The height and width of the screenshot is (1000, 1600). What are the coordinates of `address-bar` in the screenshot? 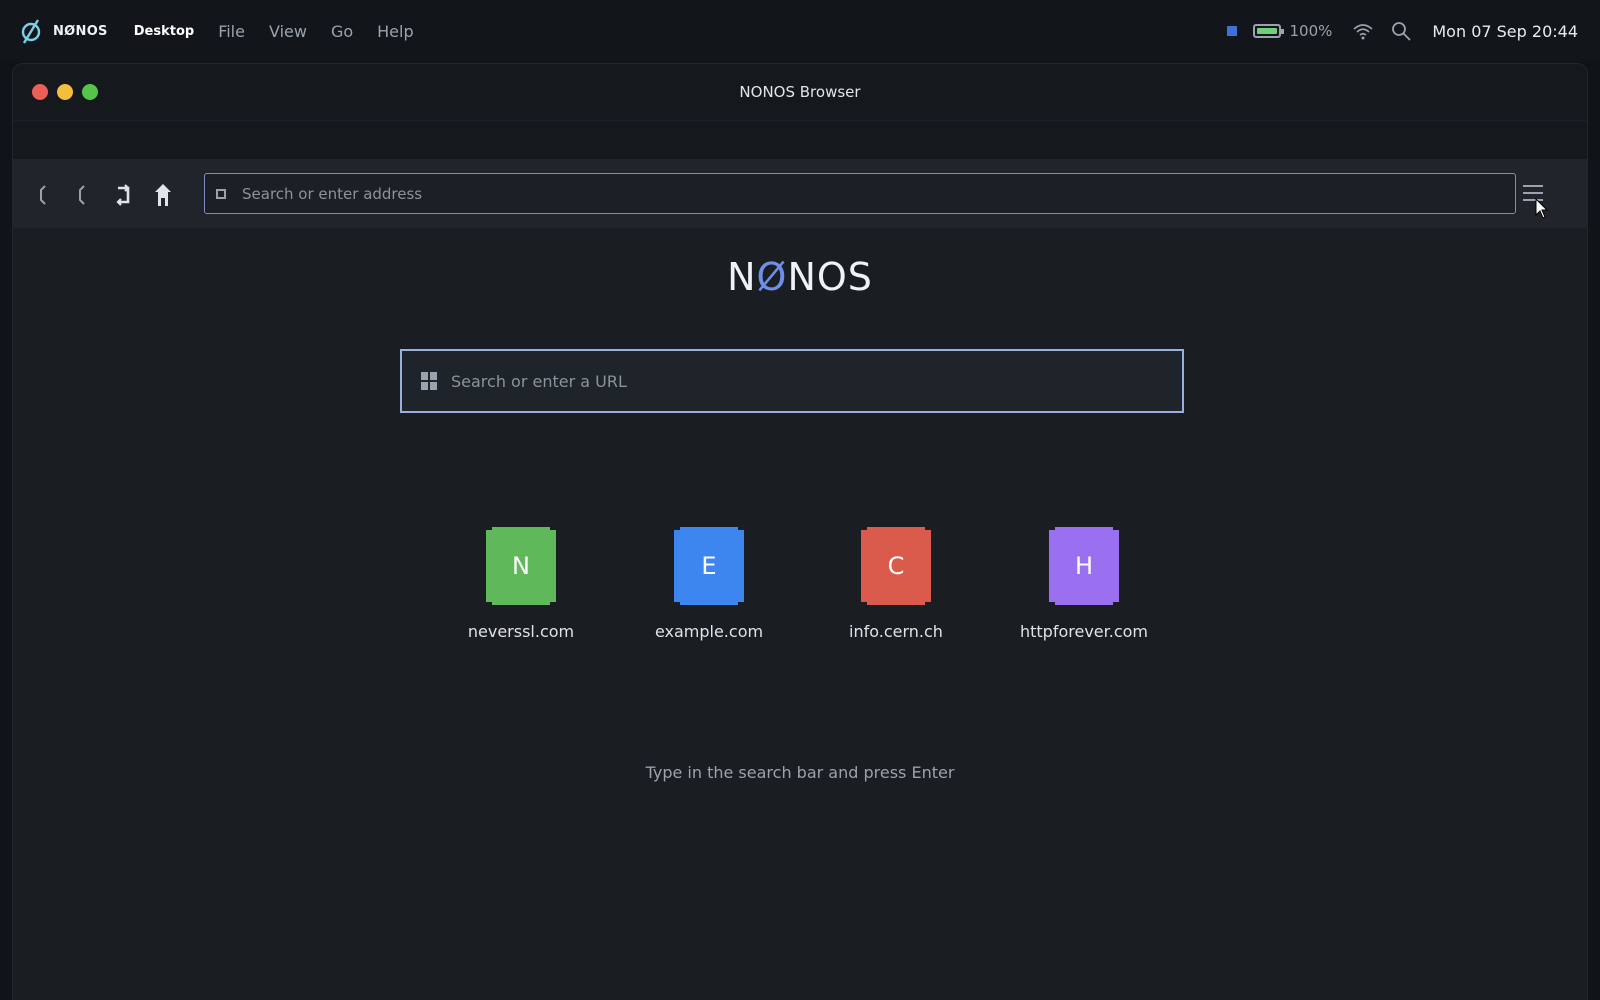 It's located at (860, 193).